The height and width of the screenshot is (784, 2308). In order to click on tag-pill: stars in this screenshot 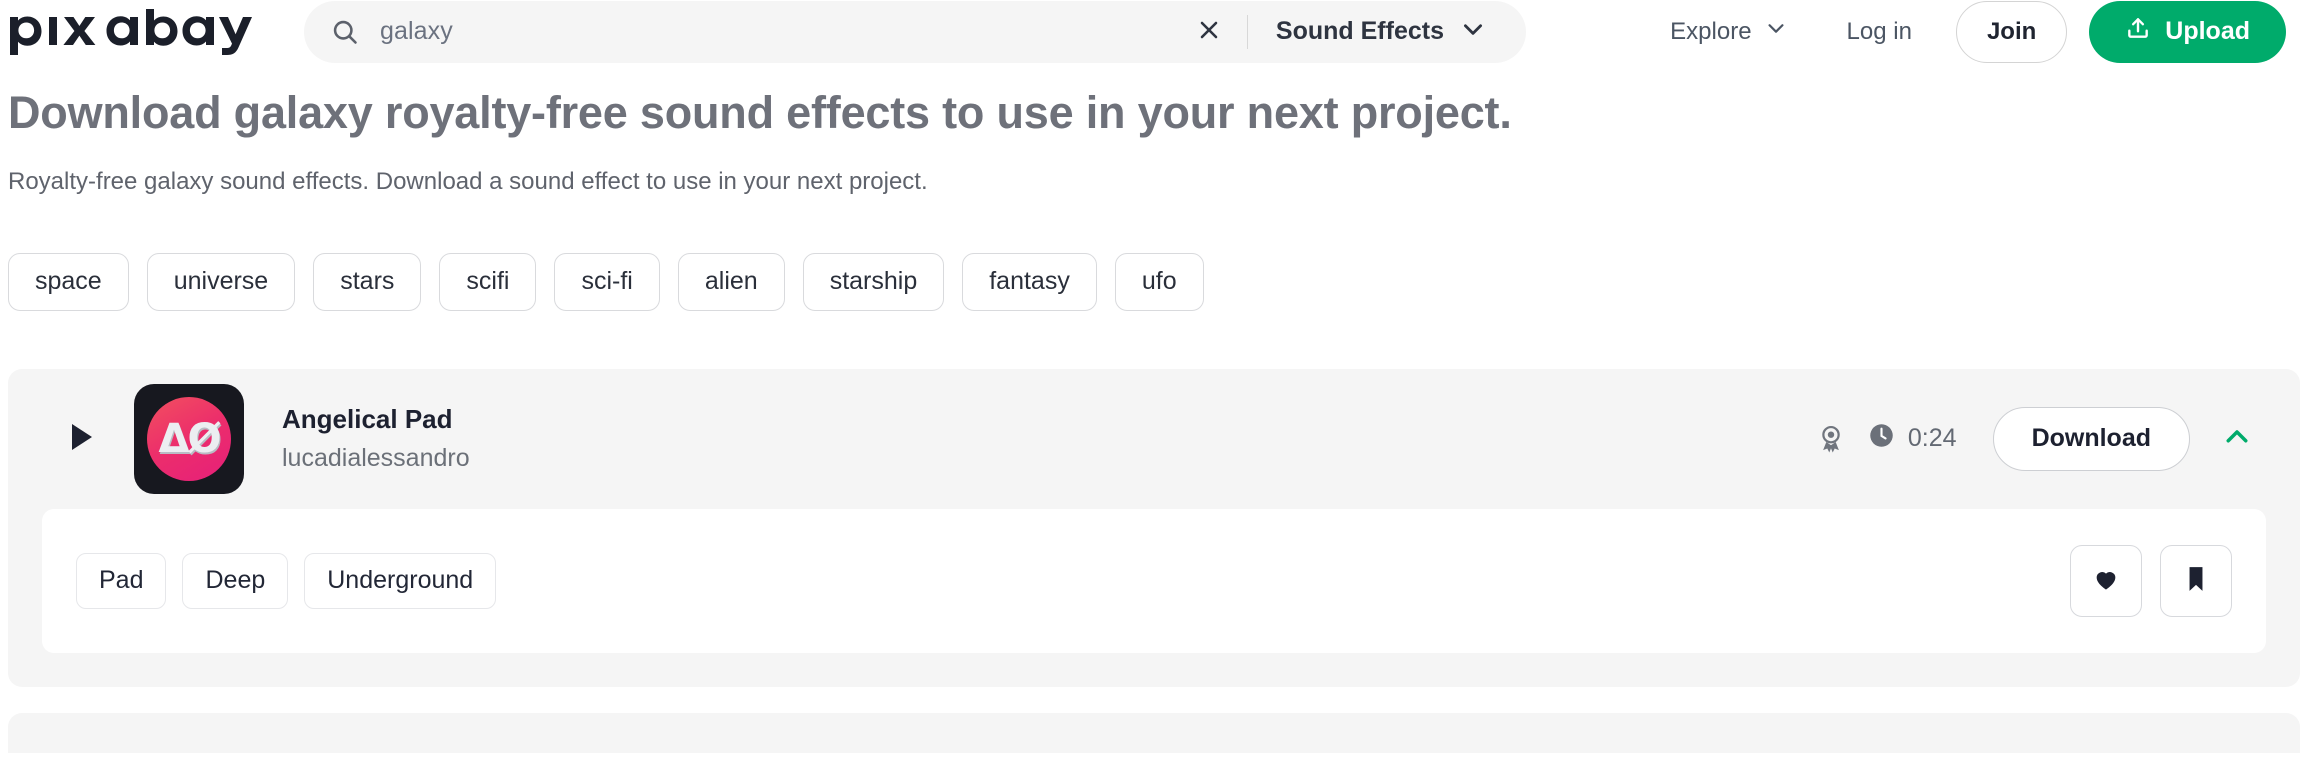, I will do `click(367, 281)`.